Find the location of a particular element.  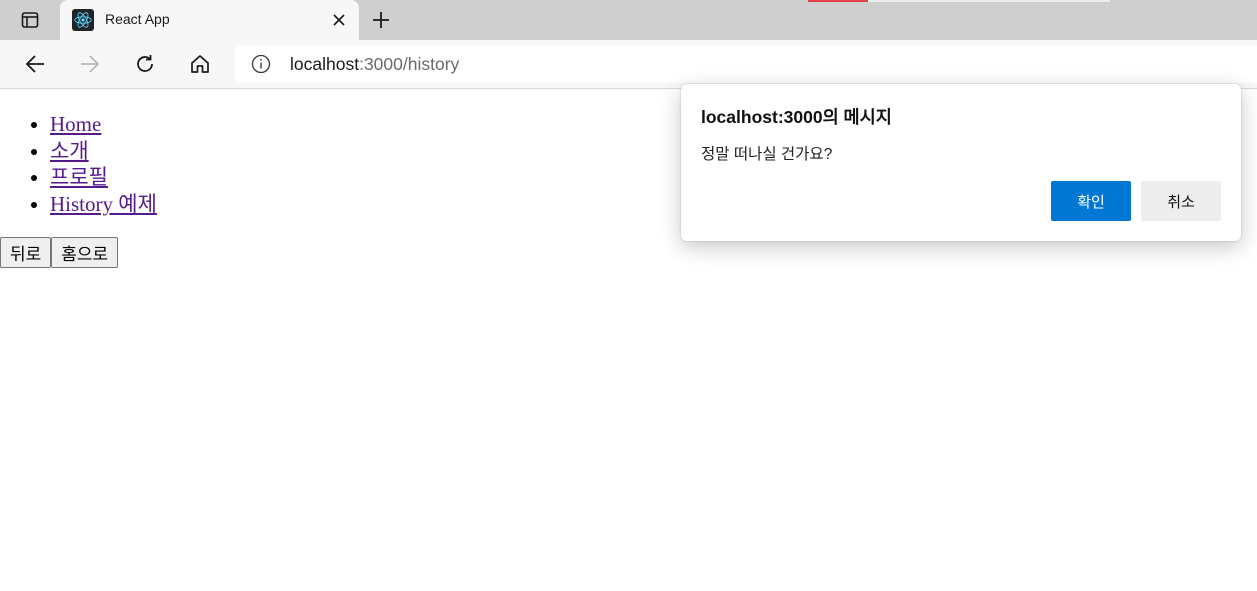

go-back-button: 뒤로 is located at coordinates (26, 252).